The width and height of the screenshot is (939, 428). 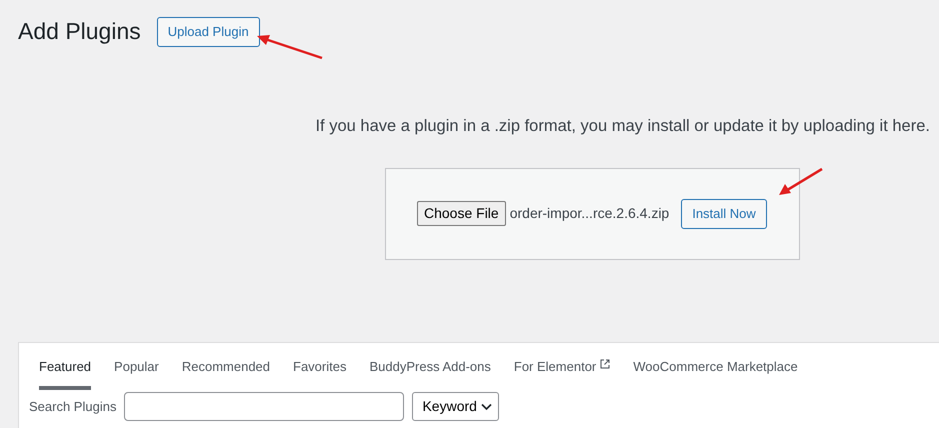 What do you see at coordinates (79, 32) in the screenshot?
I see `page-title: Add Plugins` at bounding box center [79, 32].